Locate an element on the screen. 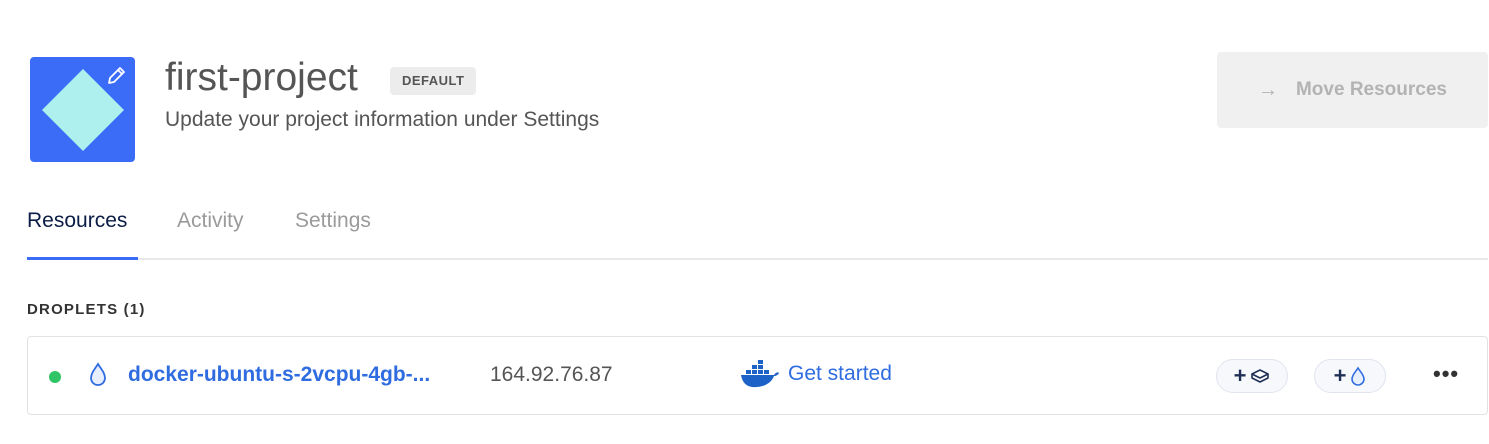  tab-settings: Settings is located at coordinates (333, 230).